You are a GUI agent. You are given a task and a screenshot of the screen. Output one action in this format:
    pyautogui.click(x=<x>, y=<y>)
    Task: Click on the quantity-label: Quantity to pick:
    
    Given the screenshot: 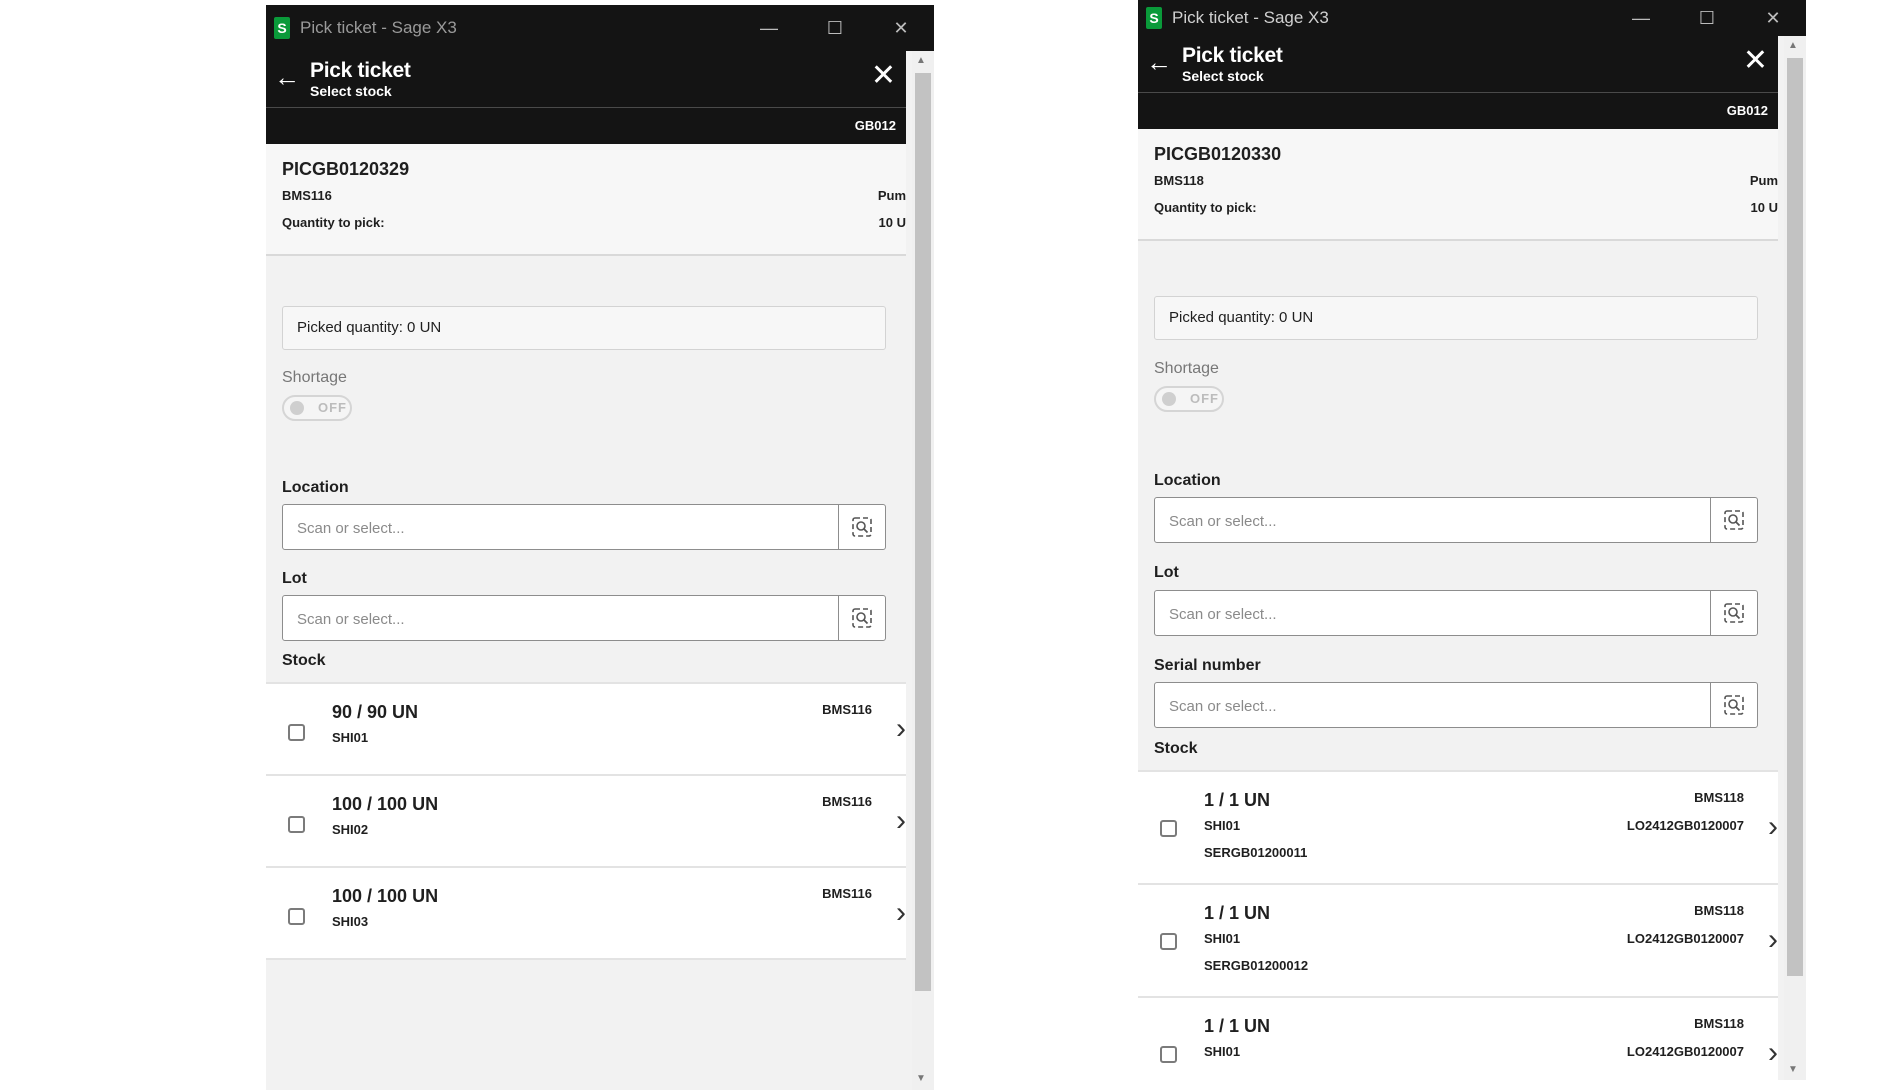 What is the action you would take?
    pyautogui.click(x=333, y=222)
    